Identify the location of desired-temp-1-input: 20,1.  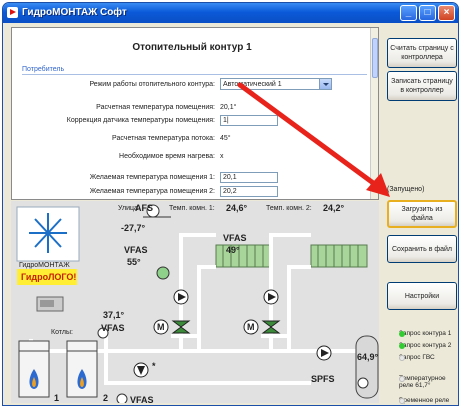
(249, 177).